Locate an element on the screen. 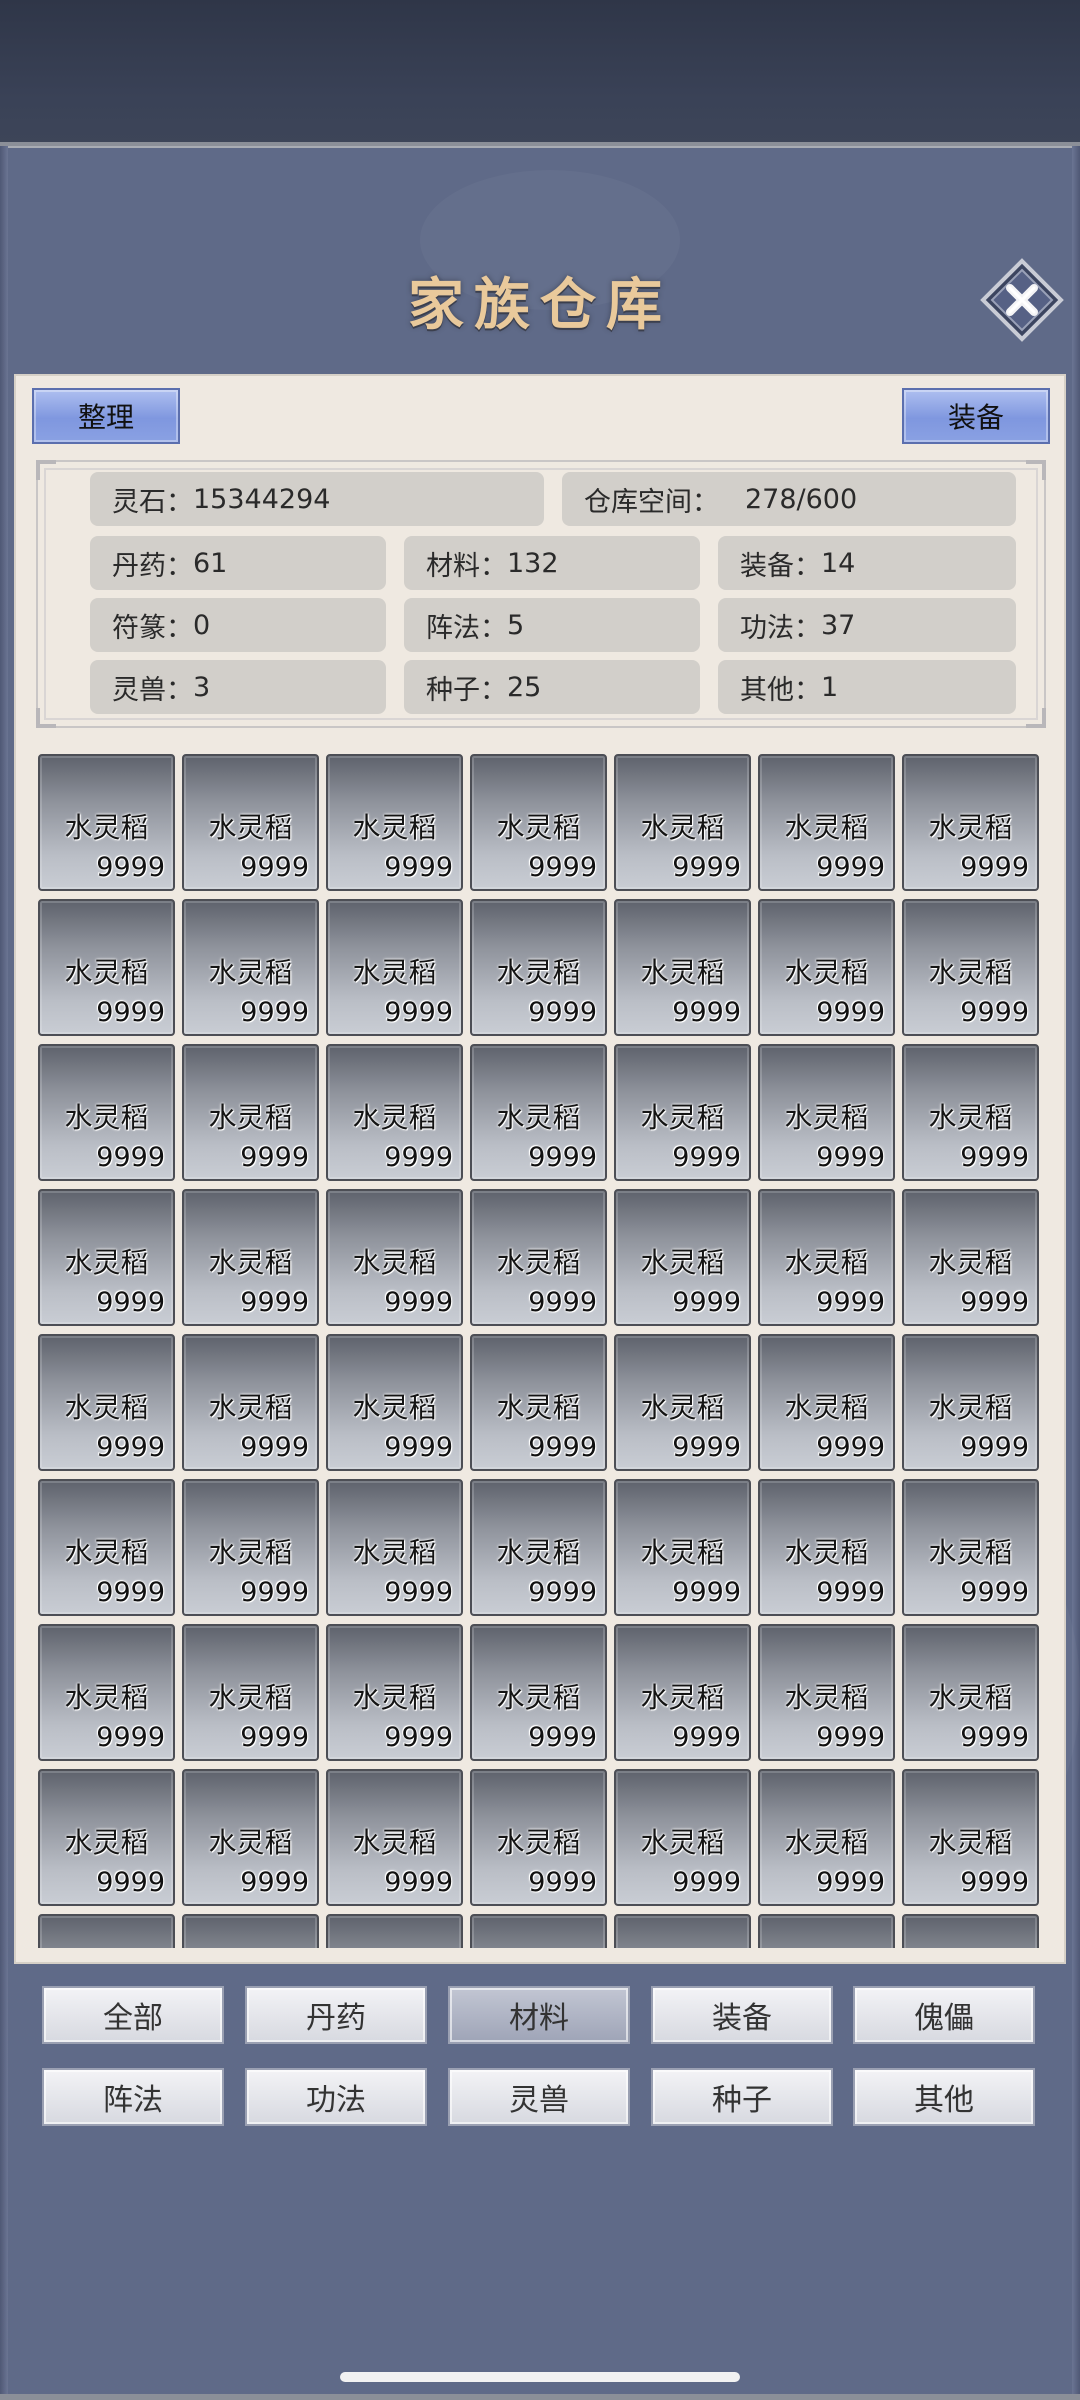 The height and width of the screenshot is (2400, 1080). category-tab: 傀儡 is located at coordinates (944, 2015).